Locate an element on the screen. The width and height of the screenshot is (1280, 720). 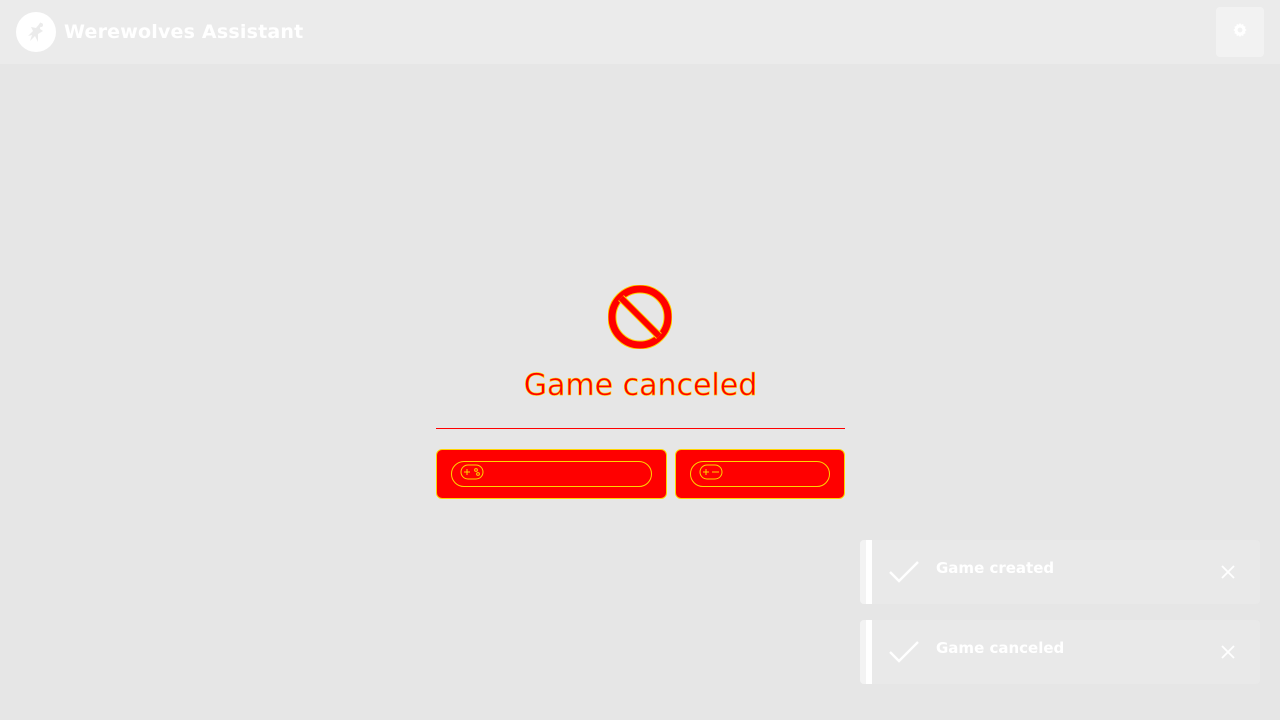
brand-link: Werewolves Assistant is located at coordinates (159, 32).